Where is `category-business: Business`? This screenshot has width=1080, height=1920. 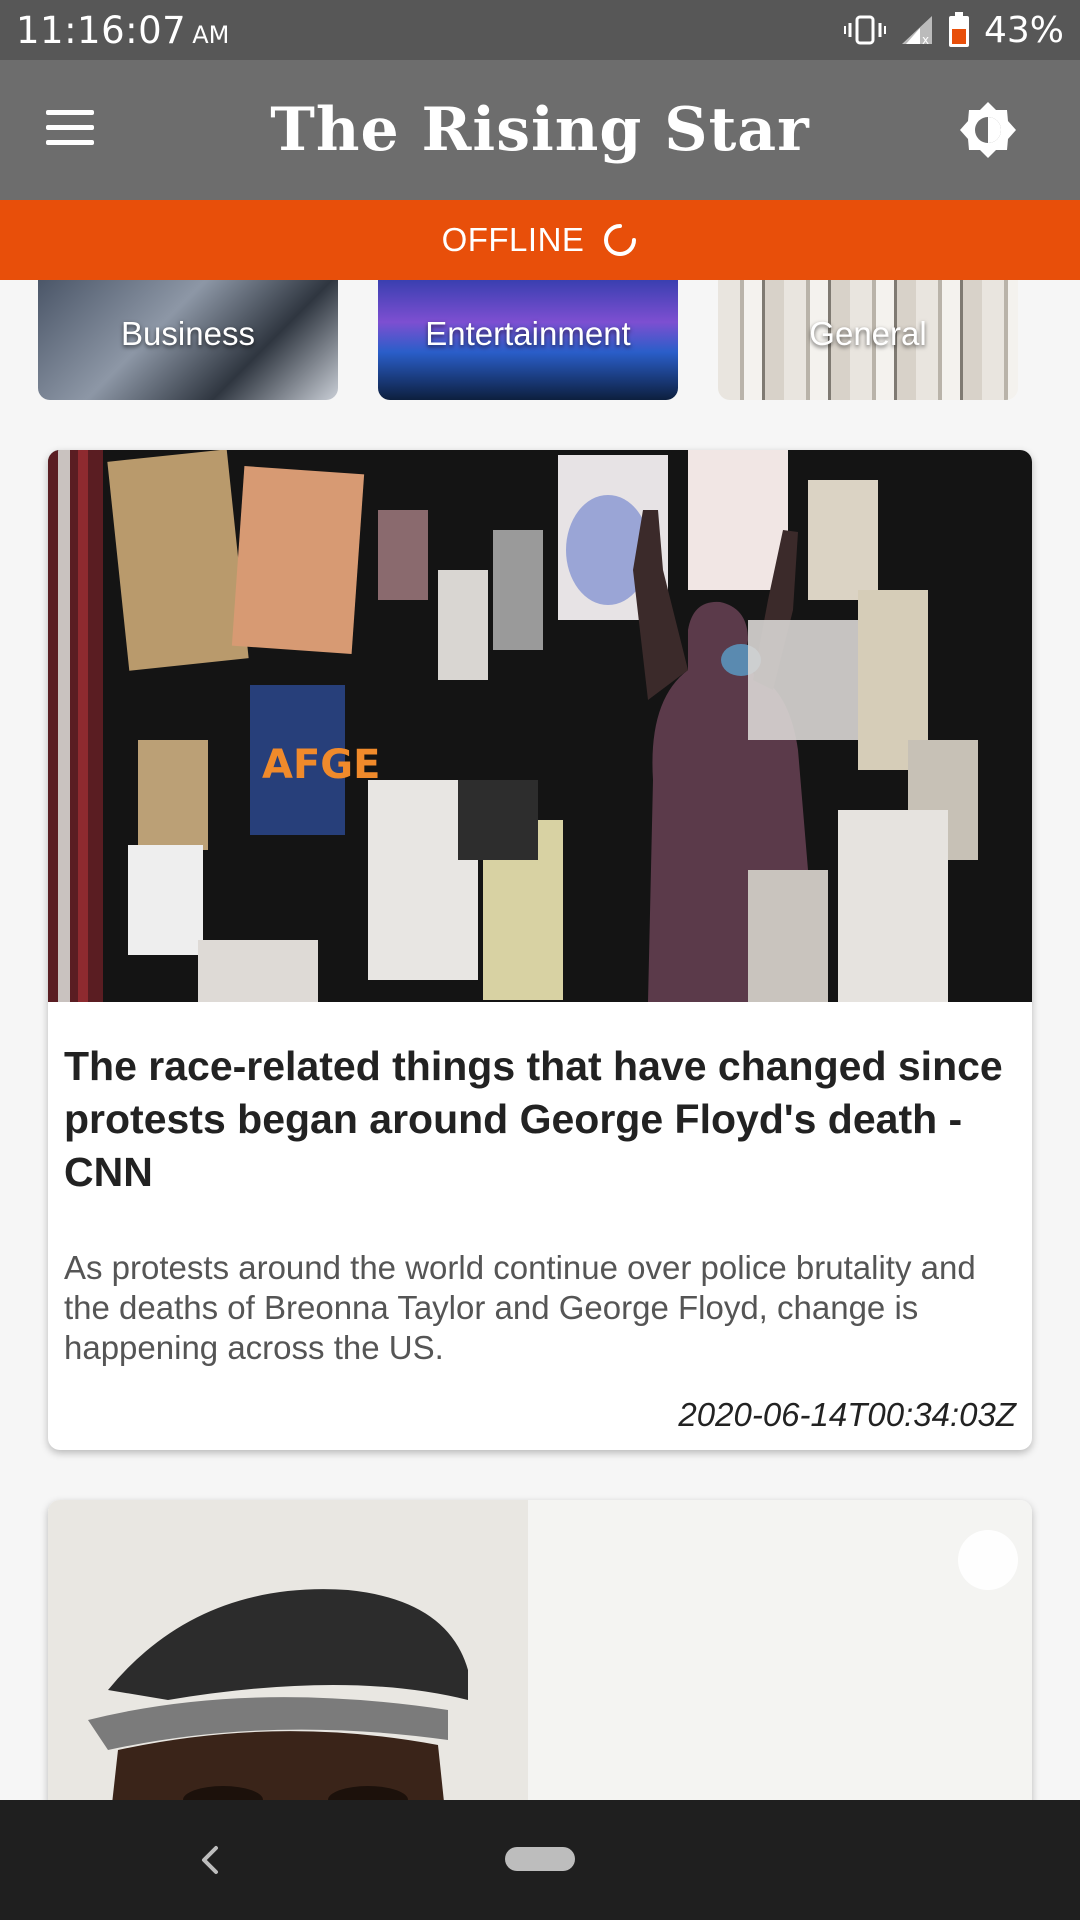 category-business: Business is located at coordinates (188, 340).